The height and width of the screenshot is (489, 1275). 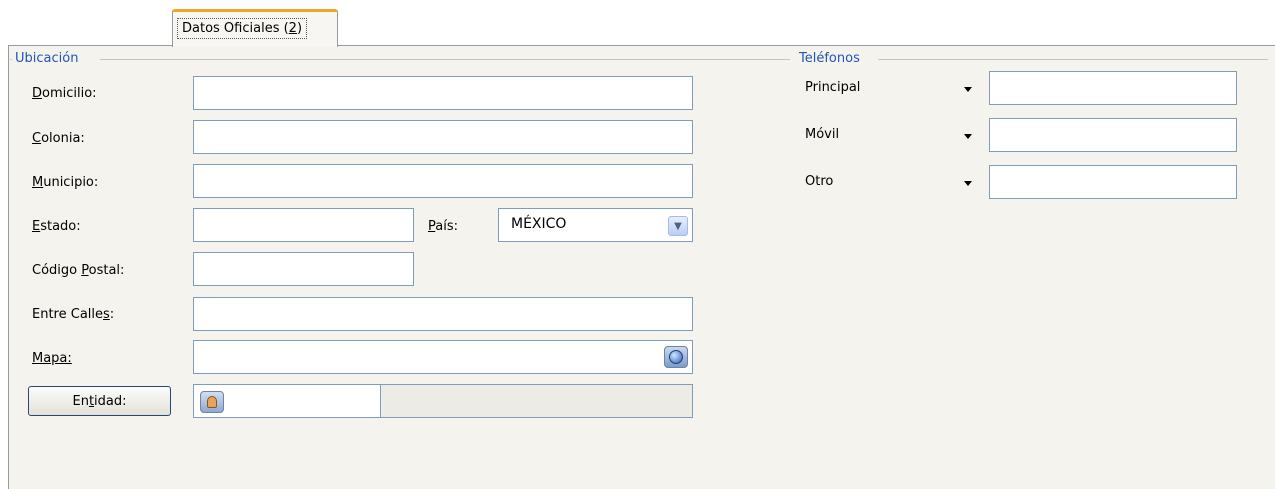 I want to click on telefono-otro-field, so click(x=1113, y=182).